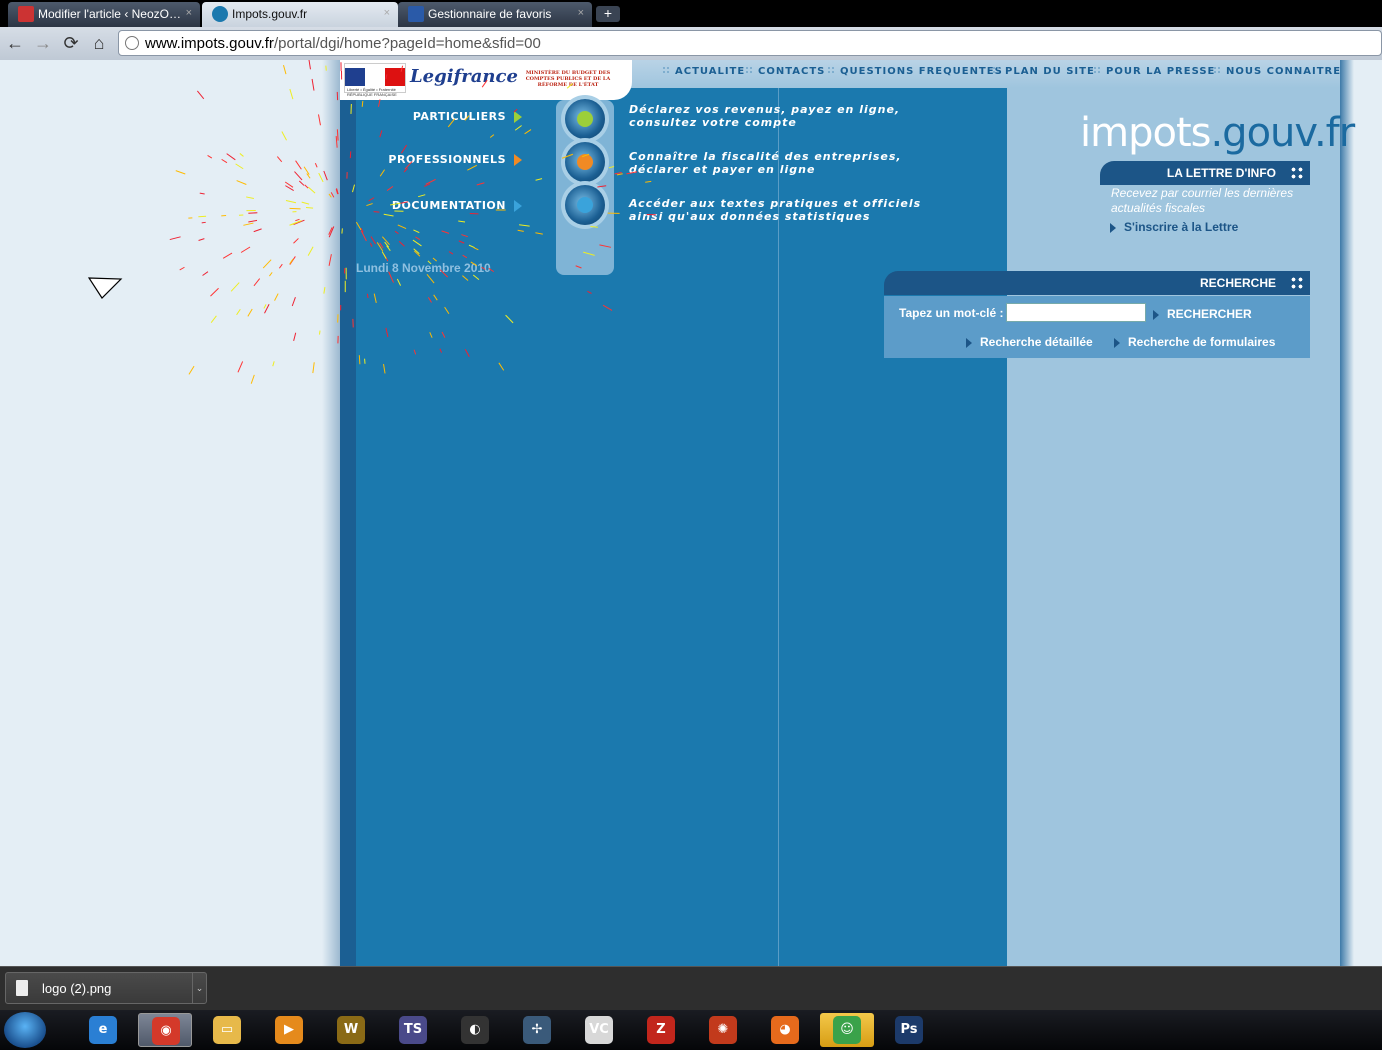 The height and width of the screenshot is (1050, 1382). Describe the element at coordinates (1181, 227) in the screenshot. I see `link-label: S'inscrire à la Lettre` at that location.